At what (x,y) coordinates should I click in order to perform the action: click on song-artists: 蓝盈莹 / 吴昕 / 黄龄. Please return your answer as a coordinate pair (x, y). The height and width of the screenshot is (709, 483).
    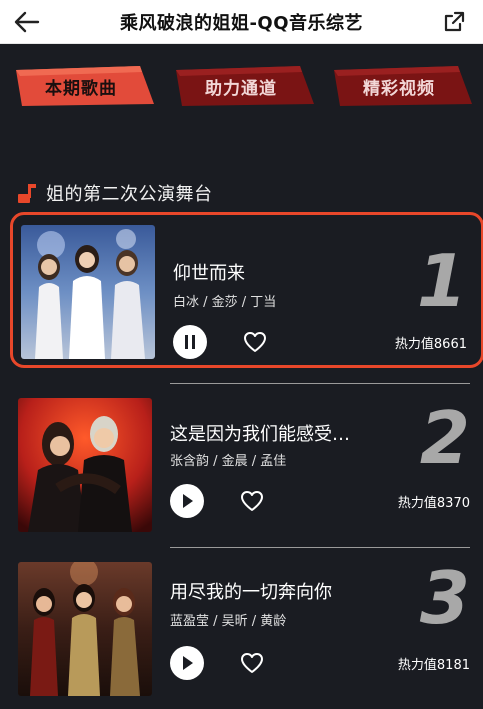
    Looking at the image, I should click on (228, 621).